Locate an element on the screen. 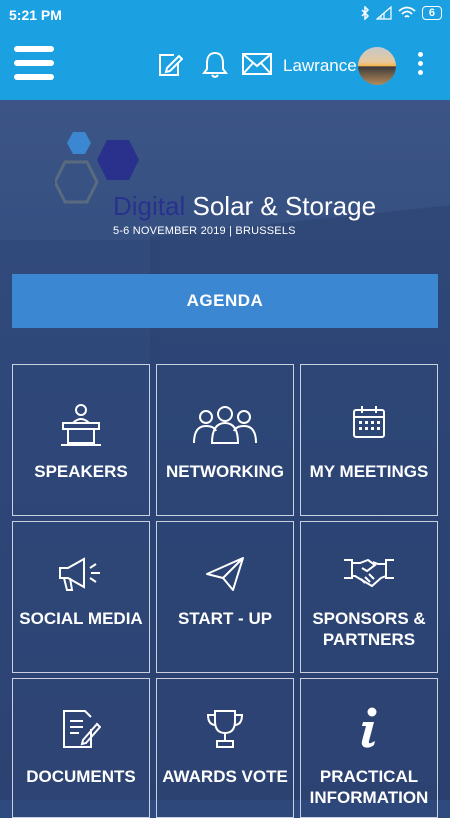 Image resolution: width=450 pixels, height=818 pixels. event-title-rest: Solar & Storage is located at coordinates (284, 206).